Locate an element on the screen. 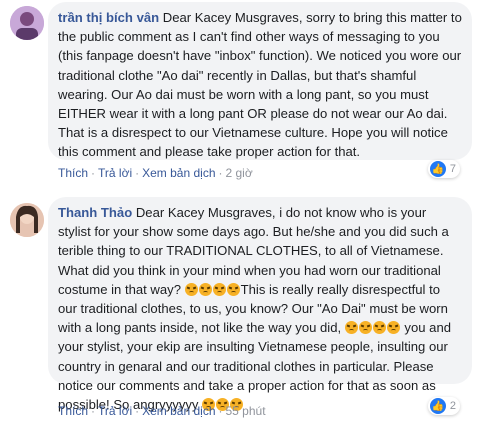 The height and width of the screenshot is (432, 498). comment-actions: Thích · Trả lời · Xem bản dịch · 2 giờ is located at coordinates (155, 173).